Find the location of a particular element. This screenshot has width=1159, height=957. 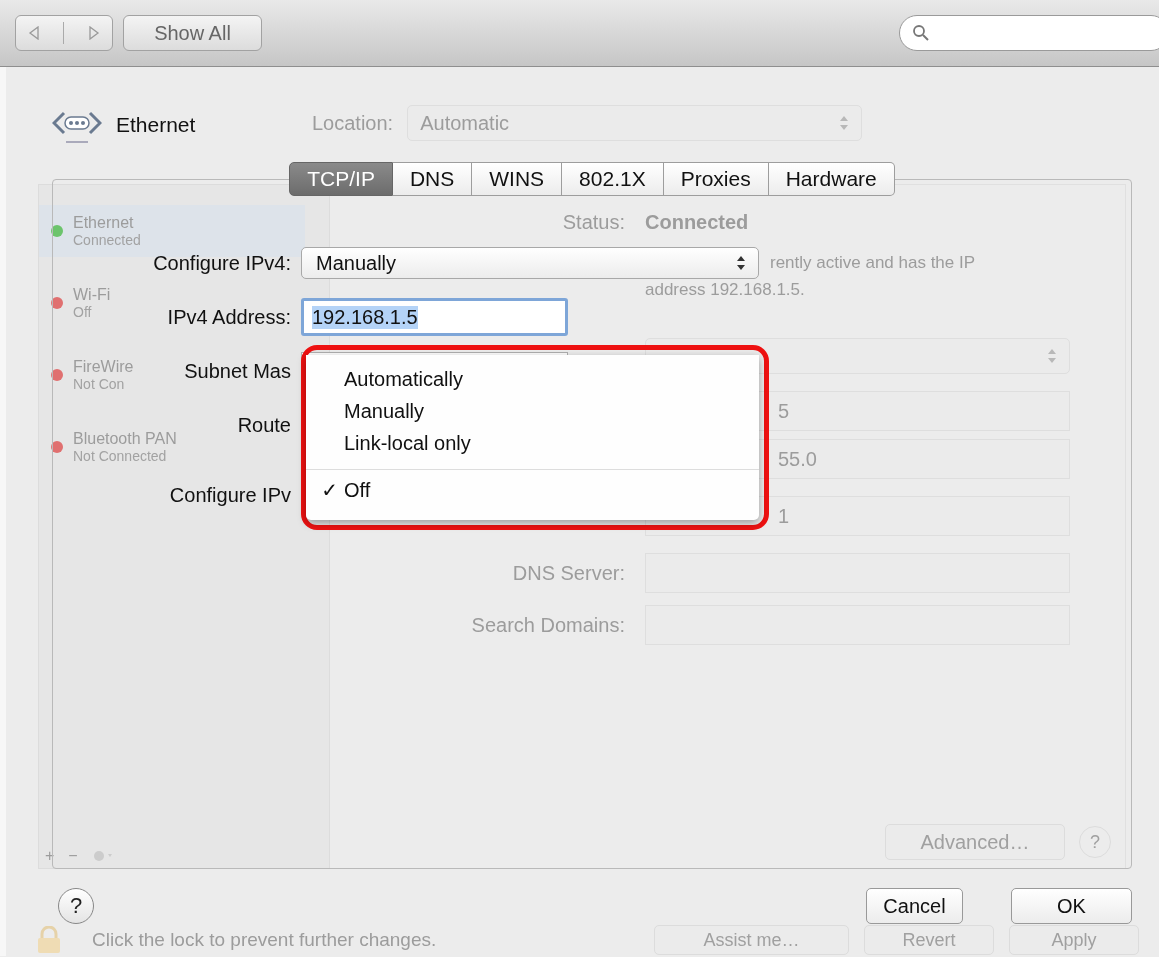

forward-icon is located at coordinates (94, 33).